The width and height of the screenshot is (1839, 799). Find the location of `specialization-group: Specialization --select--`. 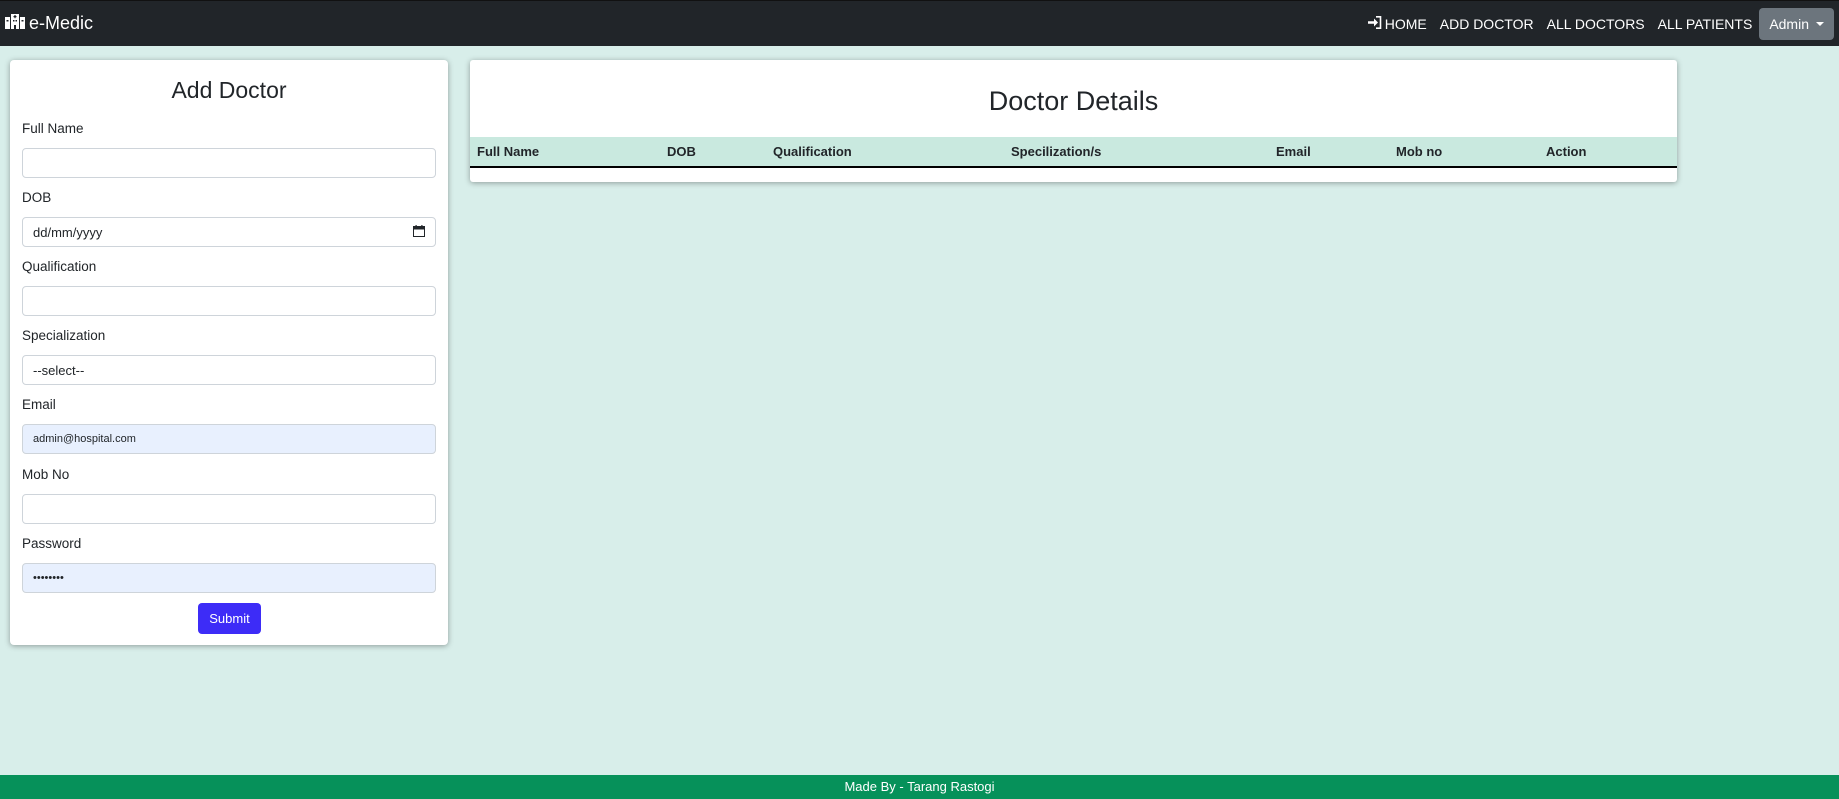

specialization-group: Specialization --select-- is located at coordinates (229, 356).